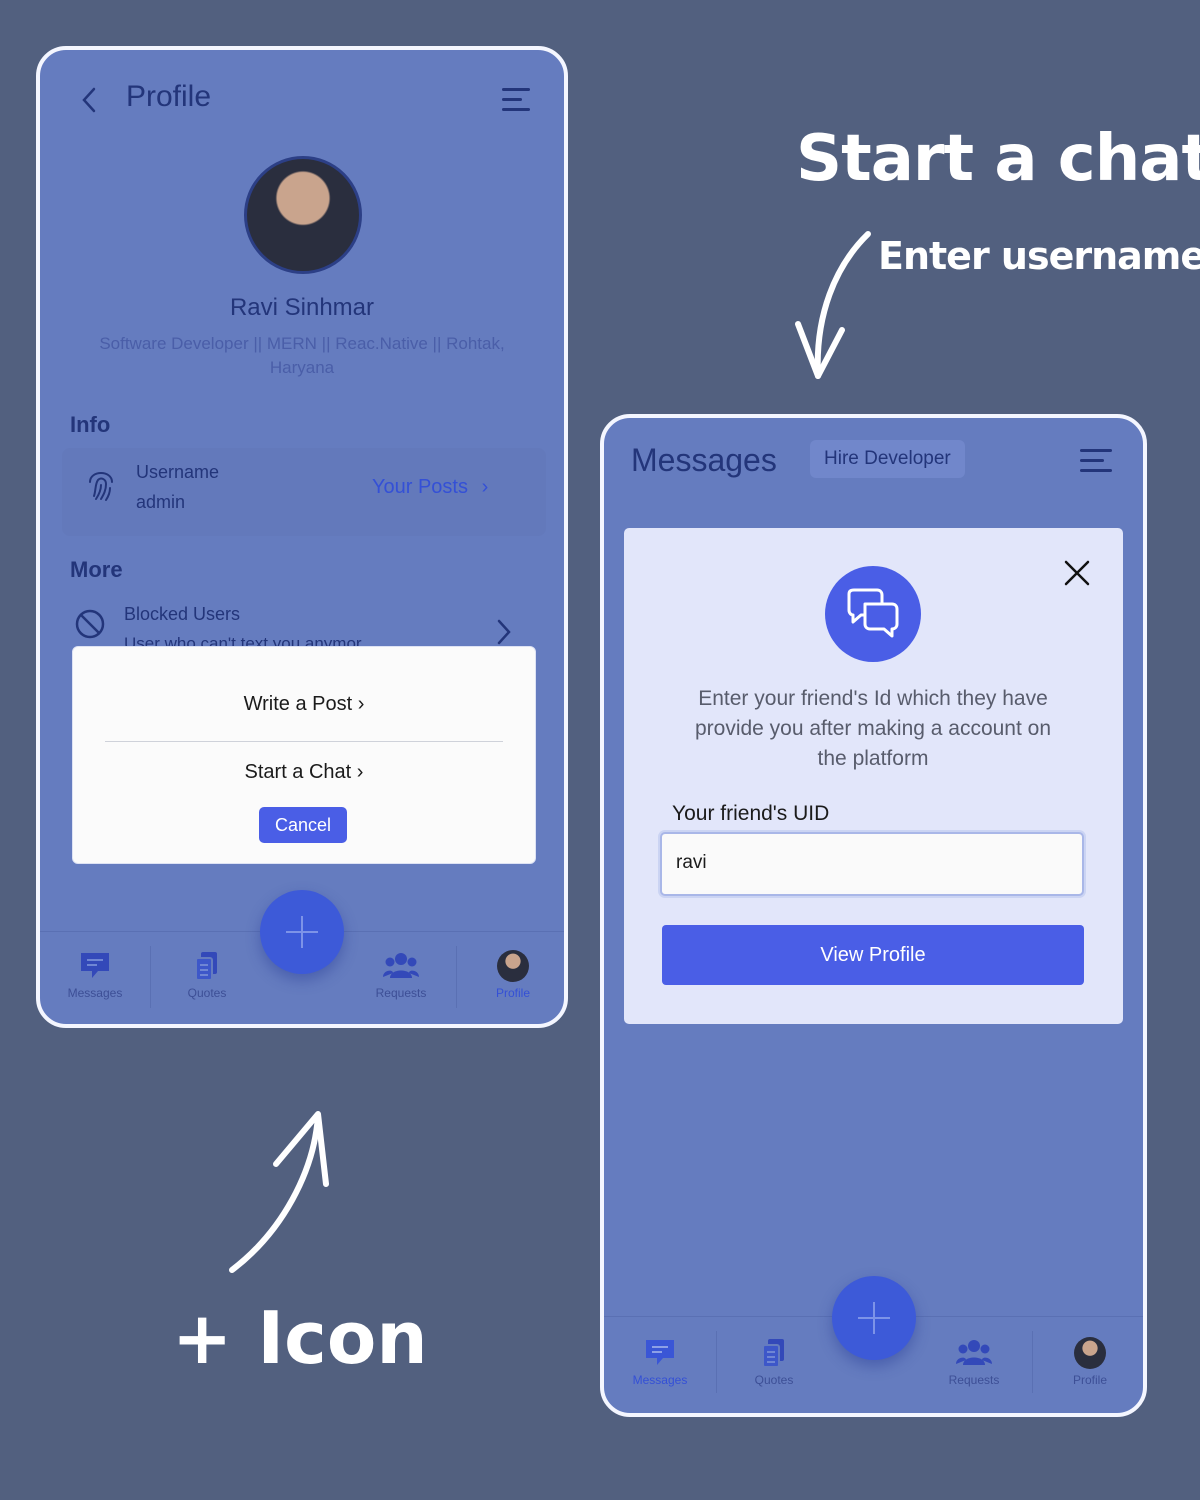  I want to click on info-heading: Info, so click(90, 424).